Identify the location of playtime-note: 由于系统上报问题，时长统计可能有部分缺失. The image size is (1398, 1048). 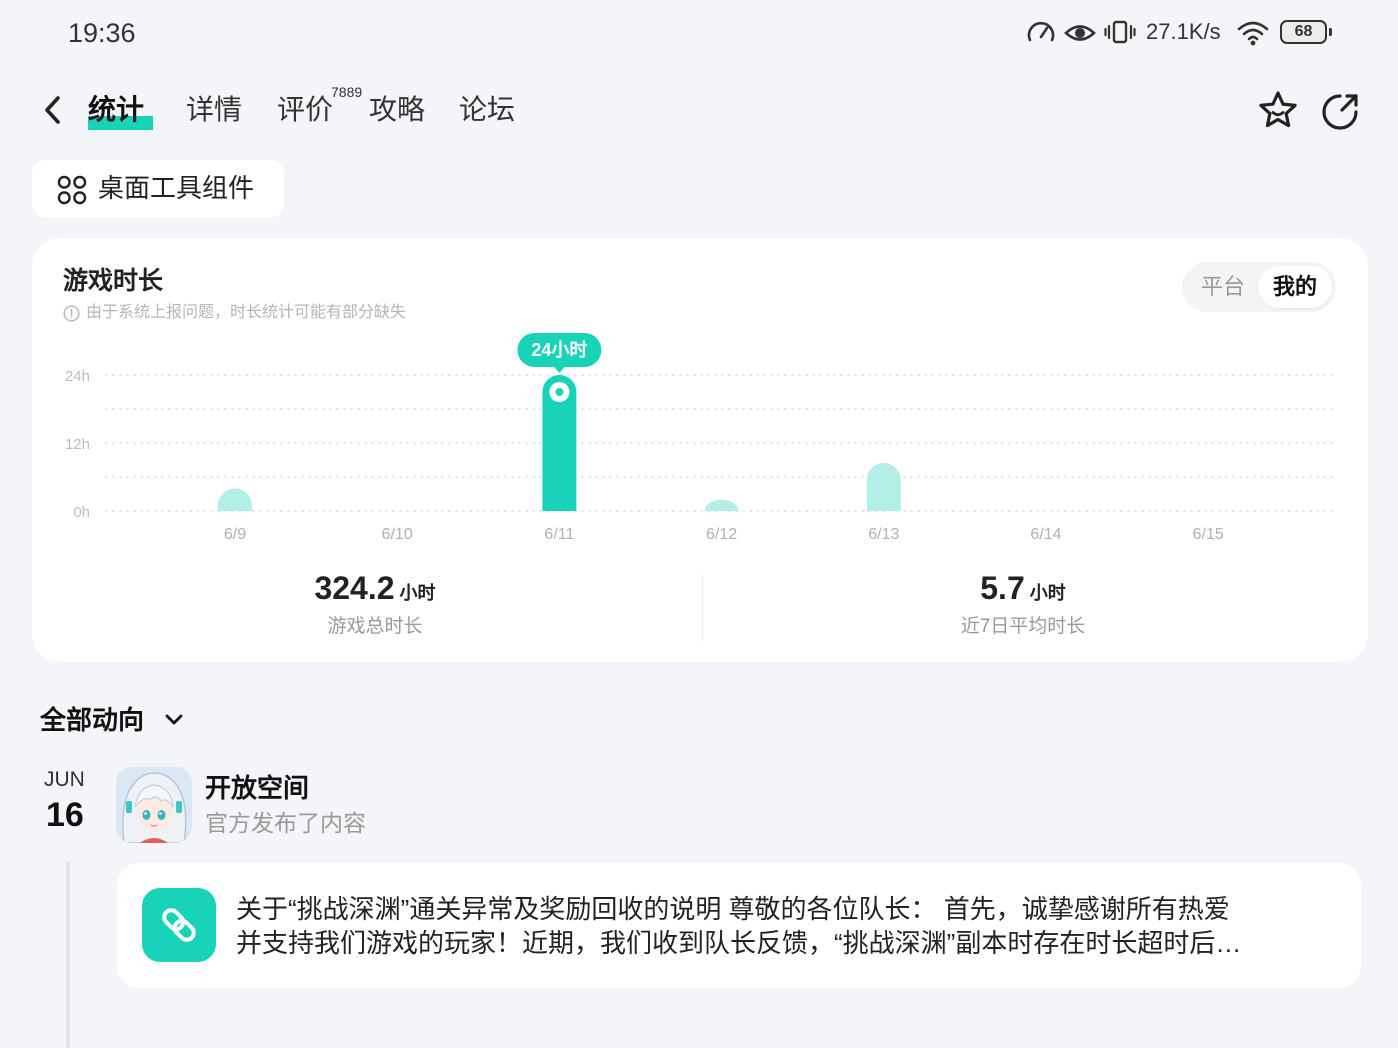
(234, 313).